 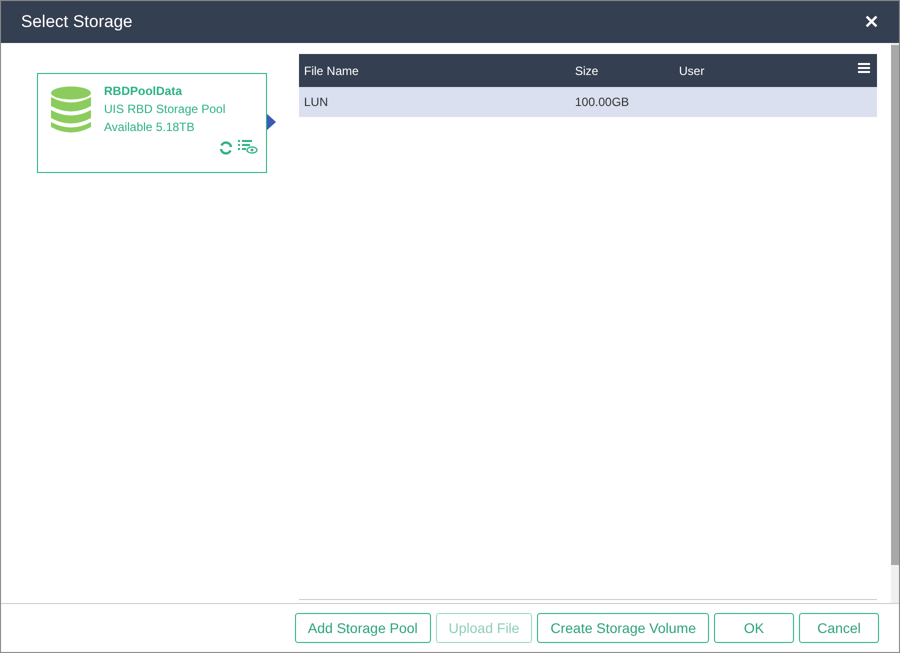 What do you see at coordinates (71, 110) in the screenshot?
I see `database-icon` at bounding box center [71, 110].